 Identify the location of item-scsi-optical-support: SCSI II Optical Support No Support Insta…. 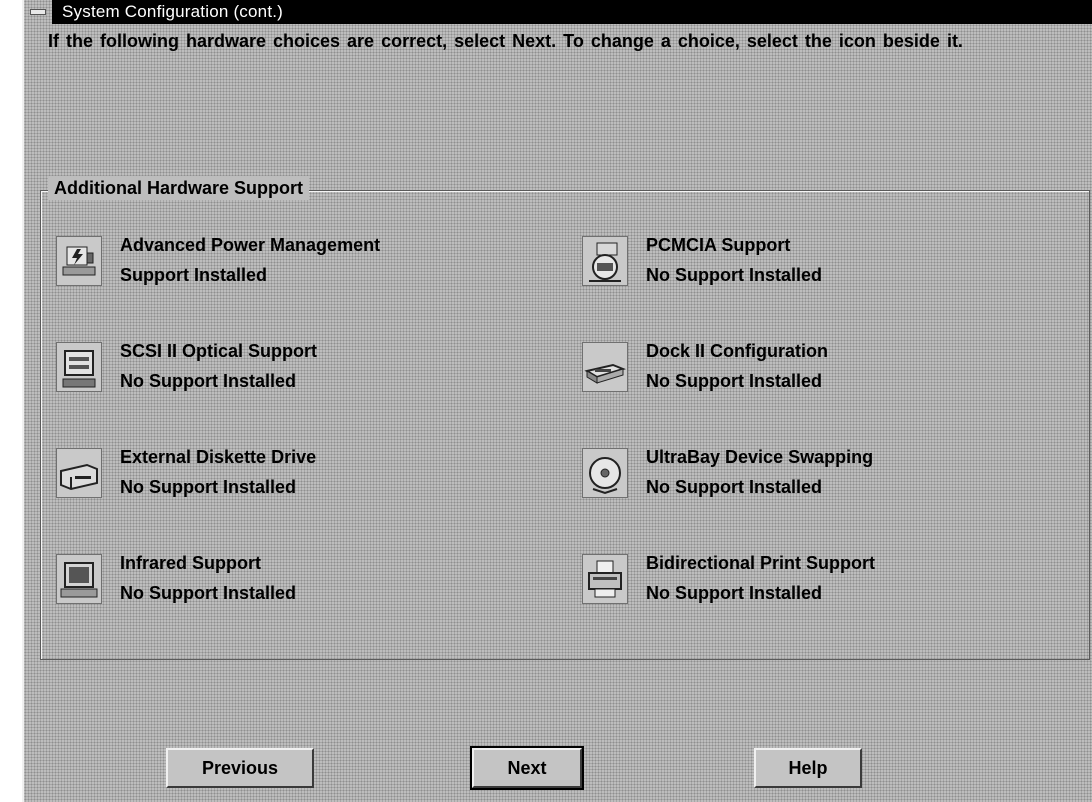
(296, 373).